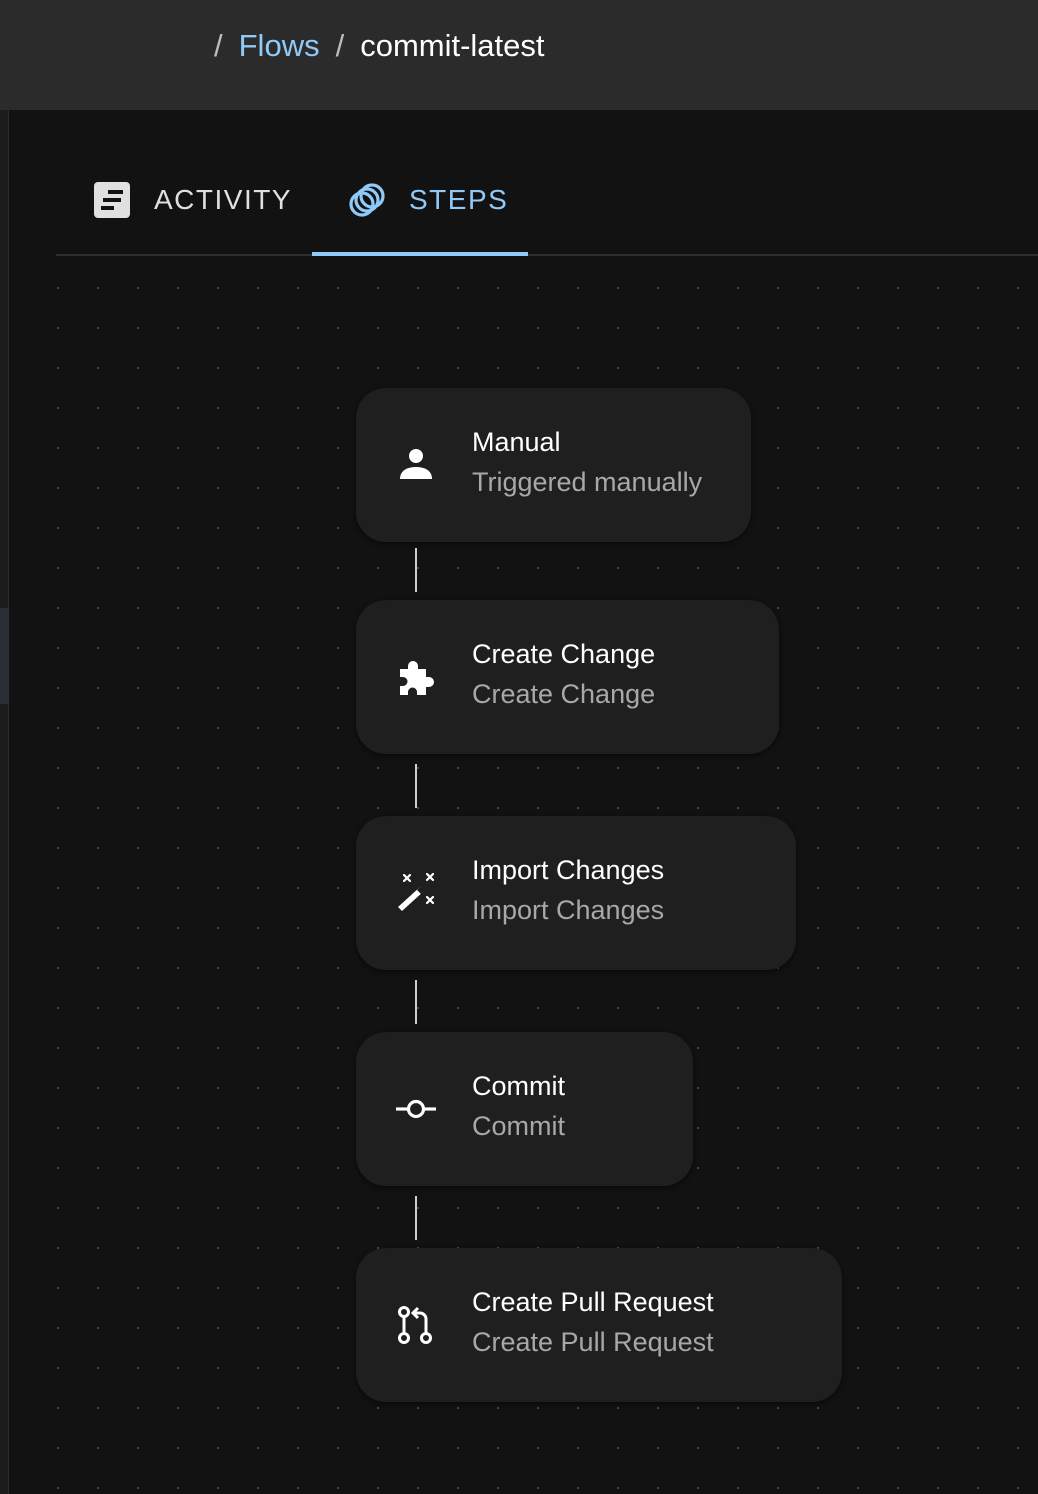 The height and width of the screenshot is (1494, 1038). I want to click on step-subtitle: Commit, so click(518, 1126).